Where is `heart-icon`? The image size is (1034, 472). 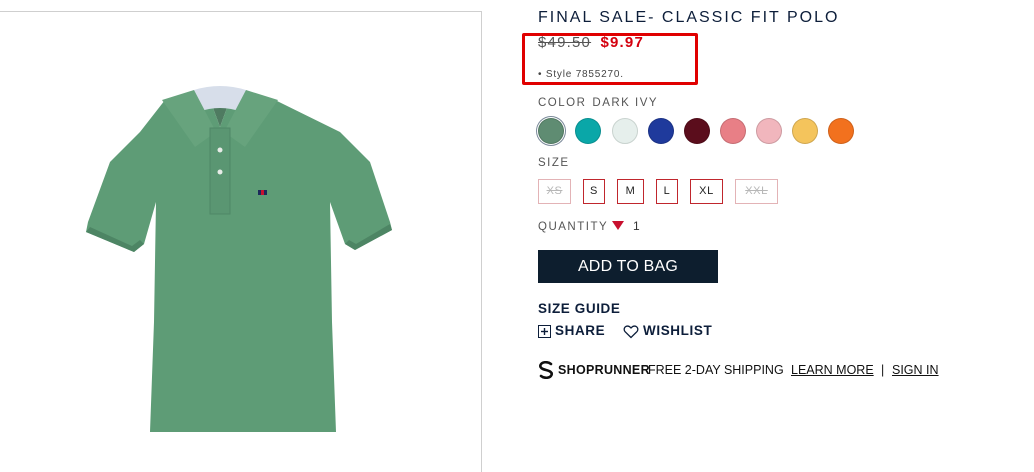 heart-icon is located at coordinates (631, 332).